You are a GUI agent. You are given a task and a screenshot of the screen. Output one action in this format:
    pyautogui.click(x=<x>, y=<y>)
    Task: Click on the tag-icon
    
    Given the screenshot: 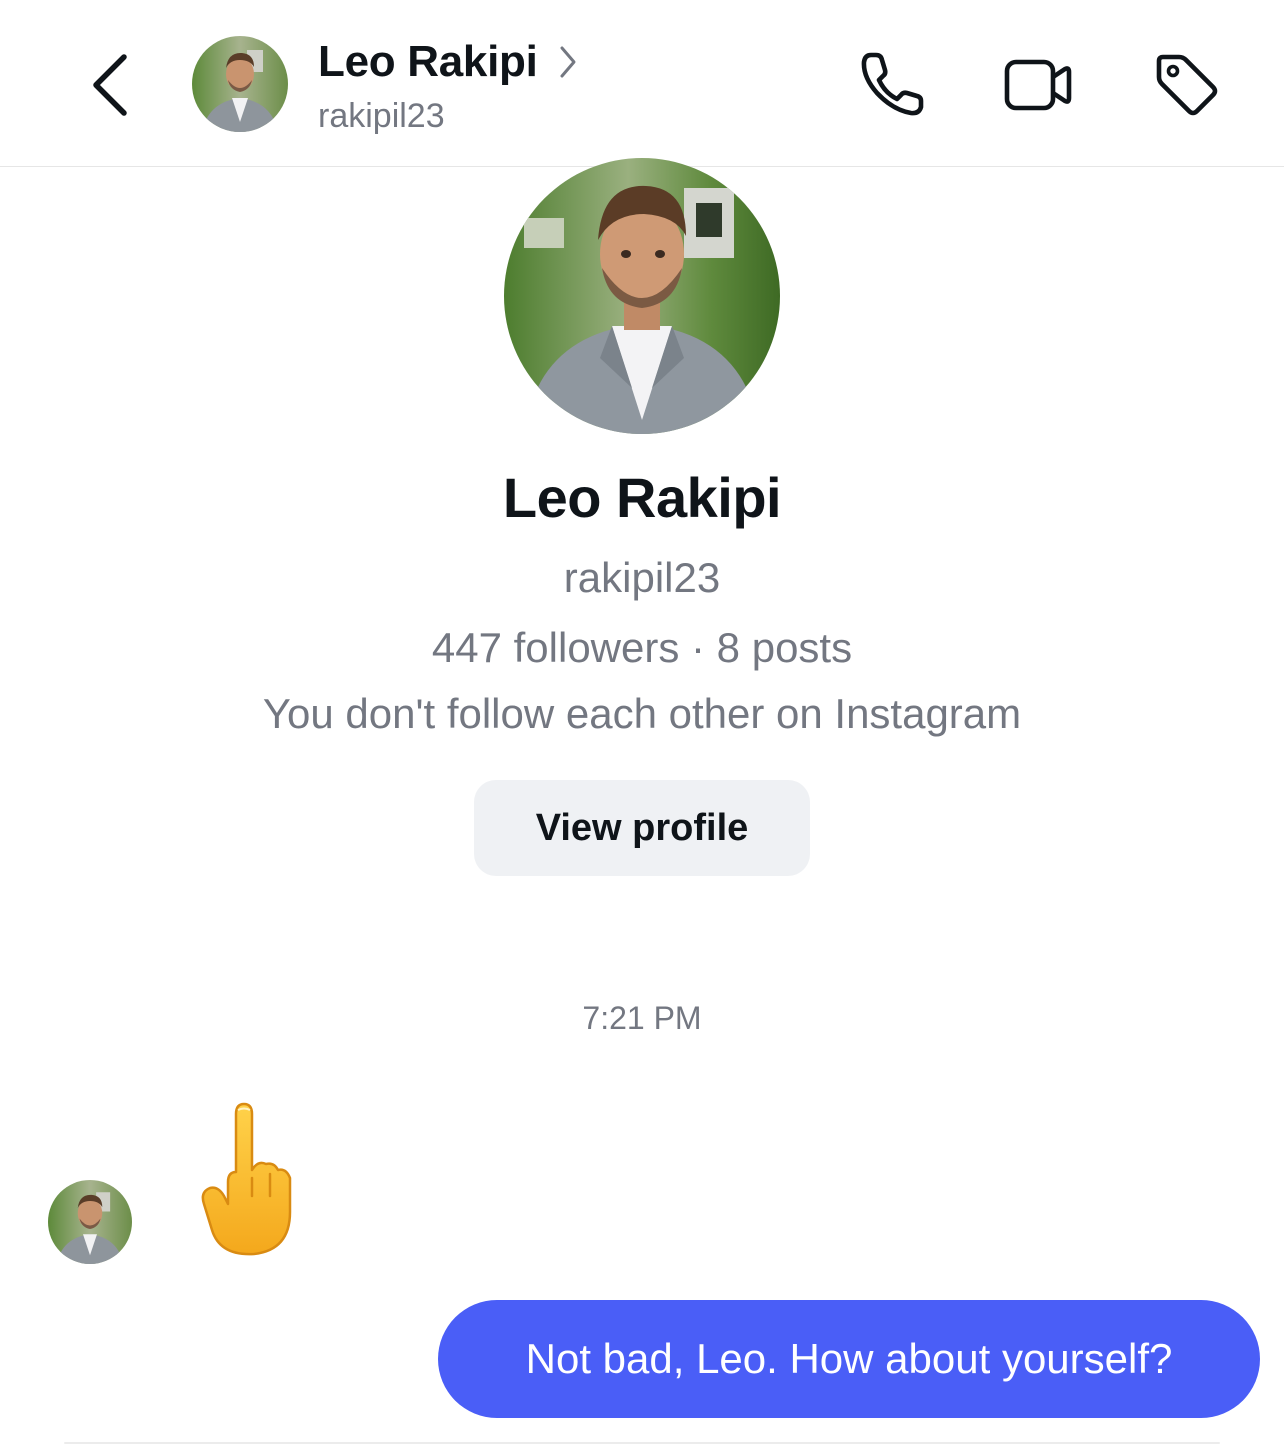 What is the action you would take?
    pyautogui.click(x=1187, y=85)
    